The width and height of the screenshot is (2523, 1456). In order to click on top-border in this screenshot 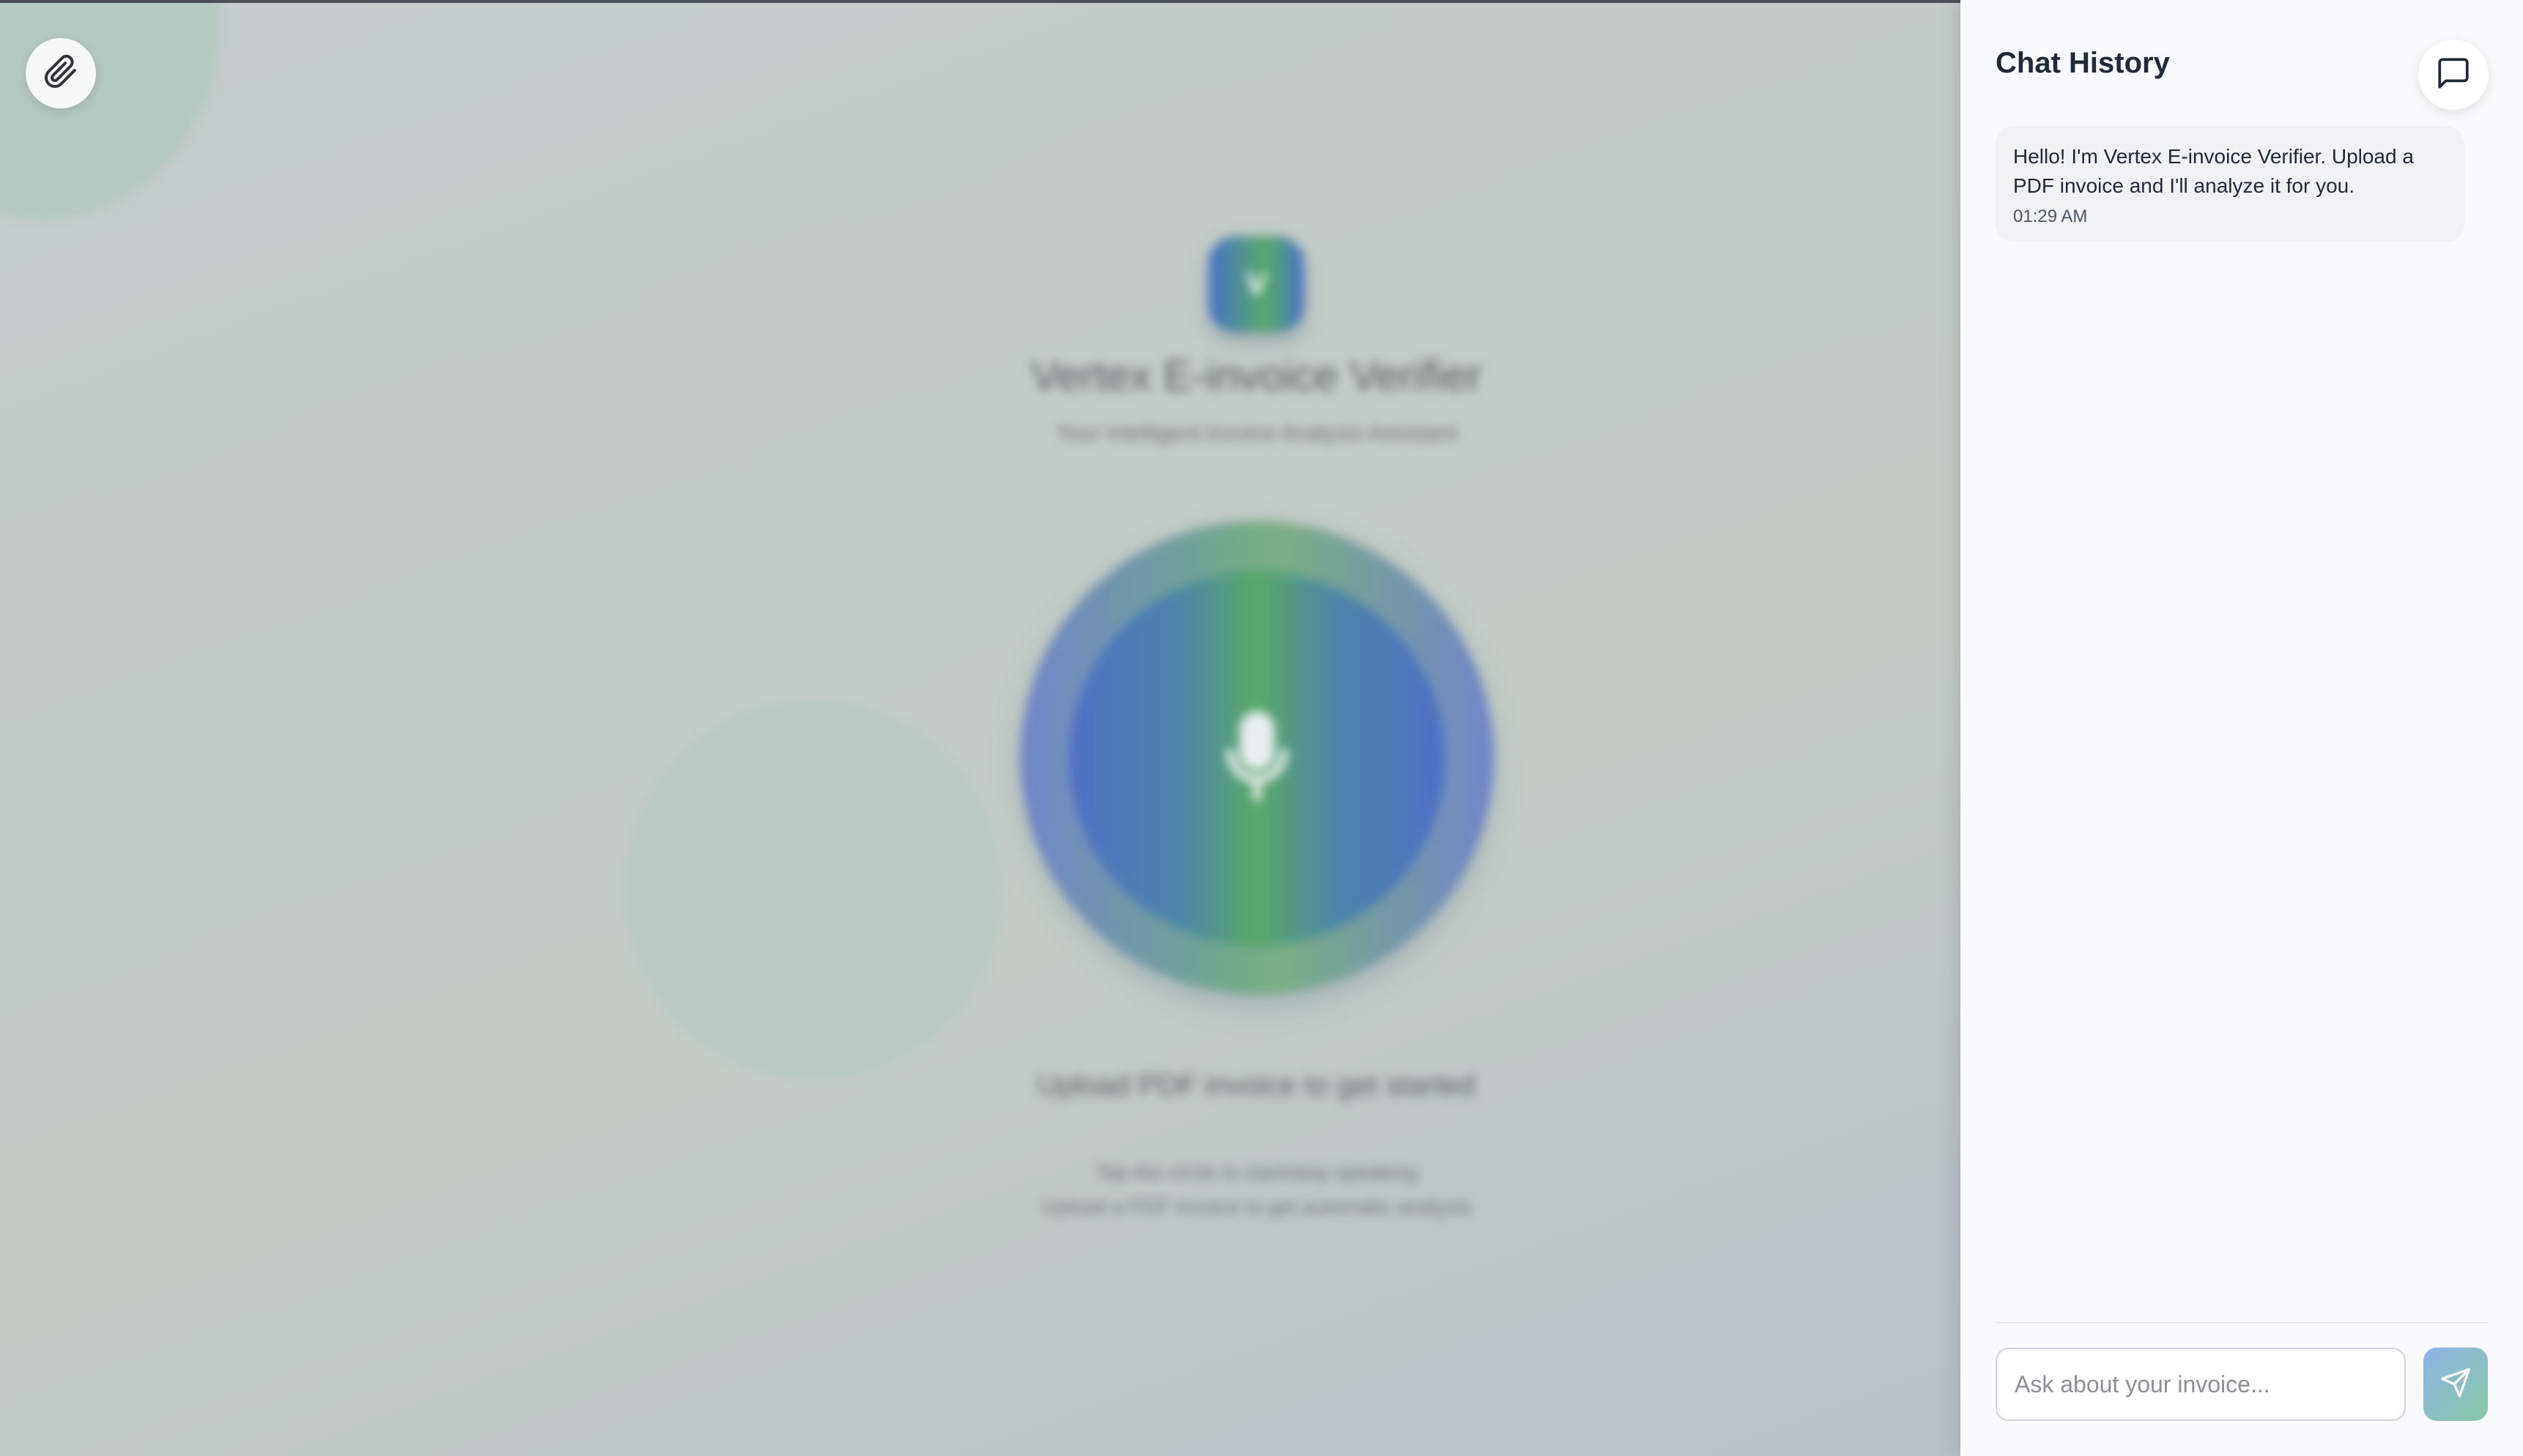, I will do `click(980, 2)`.